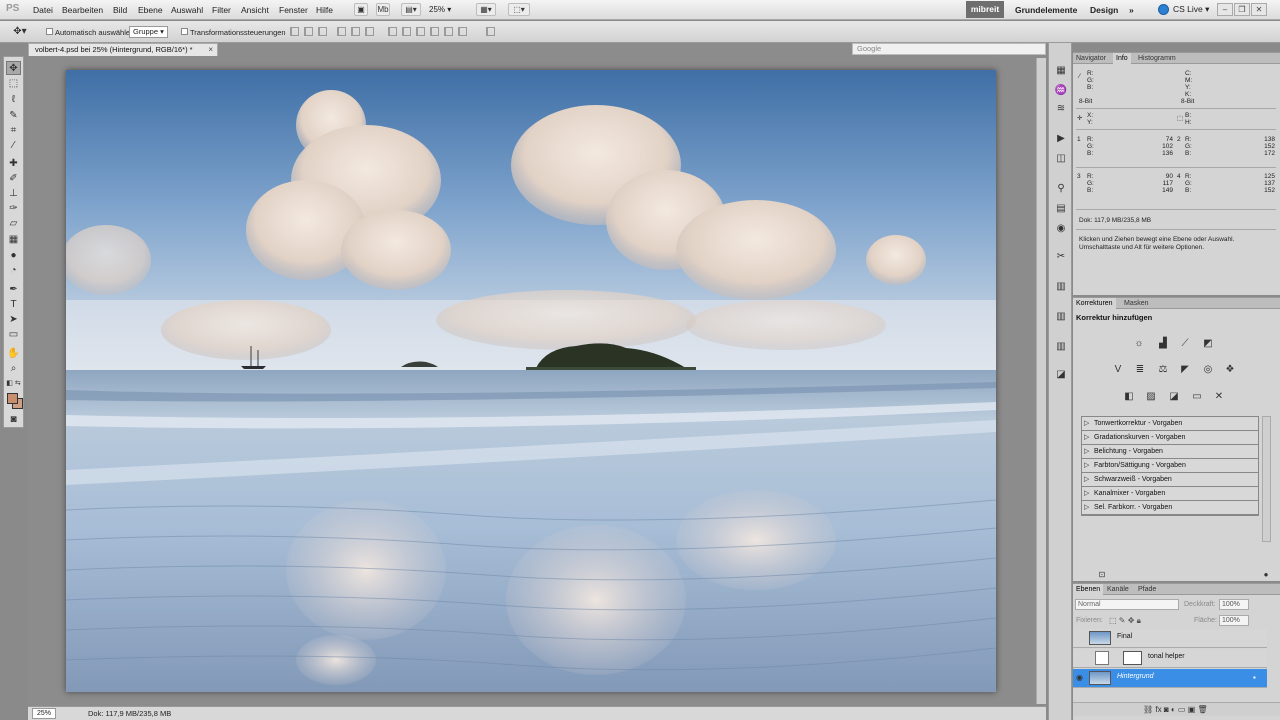 This screenshot has height=720, width=1280. Describe the element at coordinates (120, 10) in the screenshot. I see `menu-bild: Bild` at that location.